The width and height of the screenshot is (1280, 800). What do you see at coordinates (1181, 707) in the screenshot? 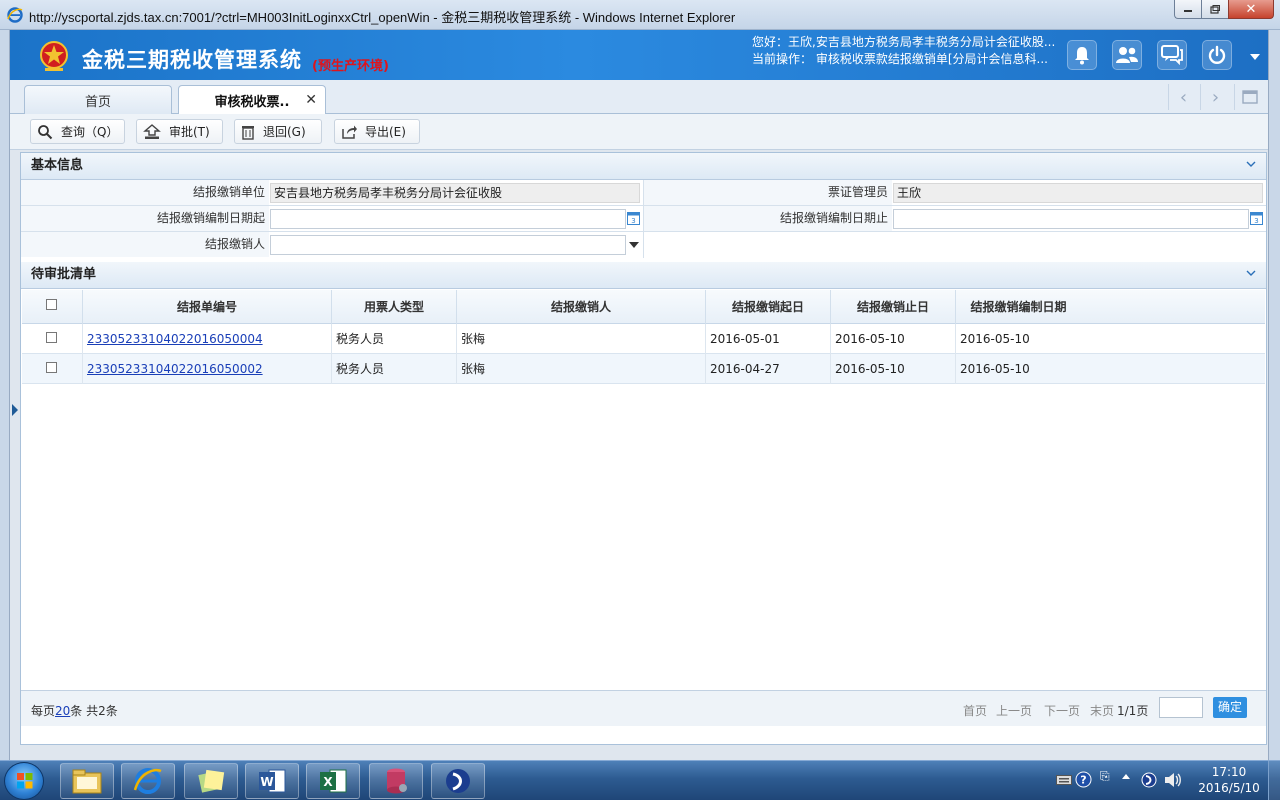
I see `page-number-input` at bounding box center [1181, 707].